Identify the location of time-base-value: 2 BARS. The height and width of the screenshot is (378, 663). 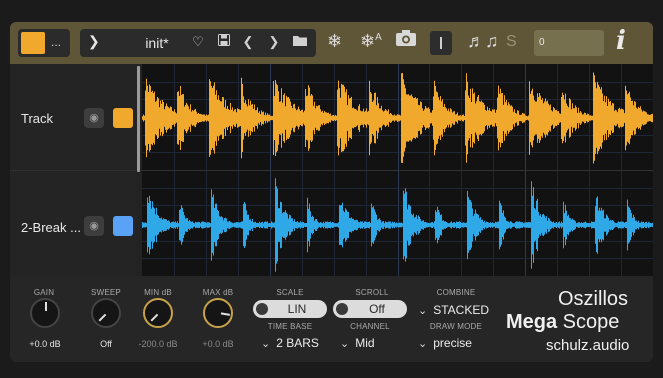
(297, 343).